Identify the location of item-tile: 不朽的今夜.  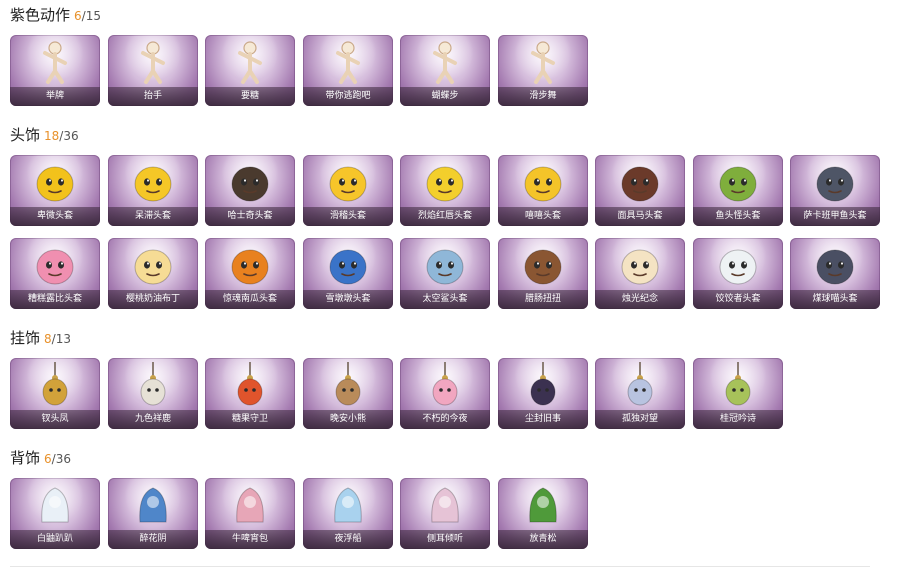
(445, 393).